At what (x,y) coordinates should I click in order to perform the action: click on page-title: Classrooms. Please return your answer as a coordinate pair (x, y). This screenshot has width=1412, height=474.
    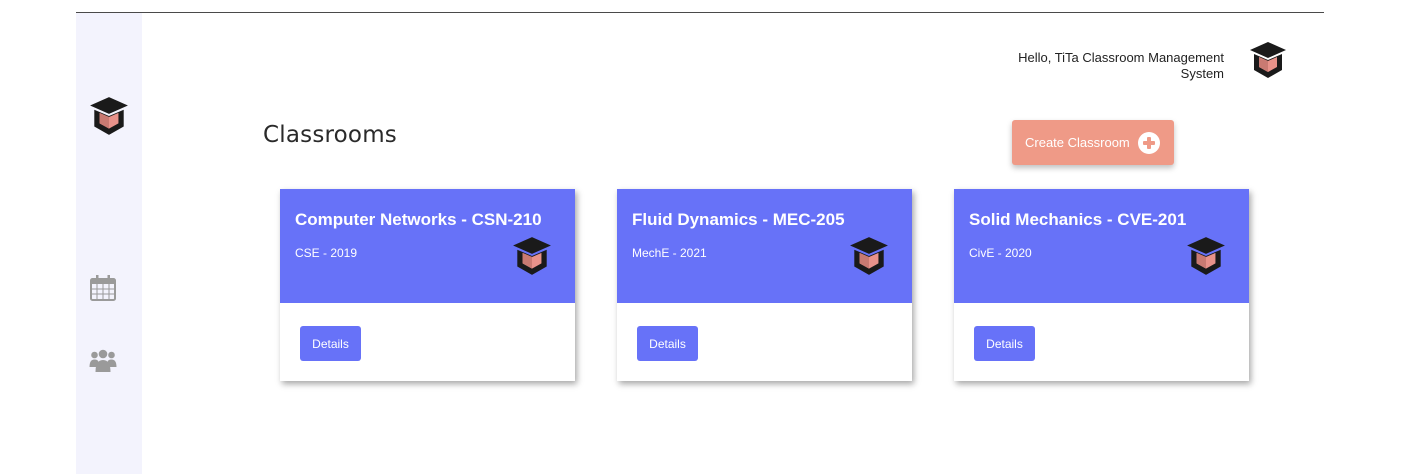
    Looking at the image, I should click on (330, 135).